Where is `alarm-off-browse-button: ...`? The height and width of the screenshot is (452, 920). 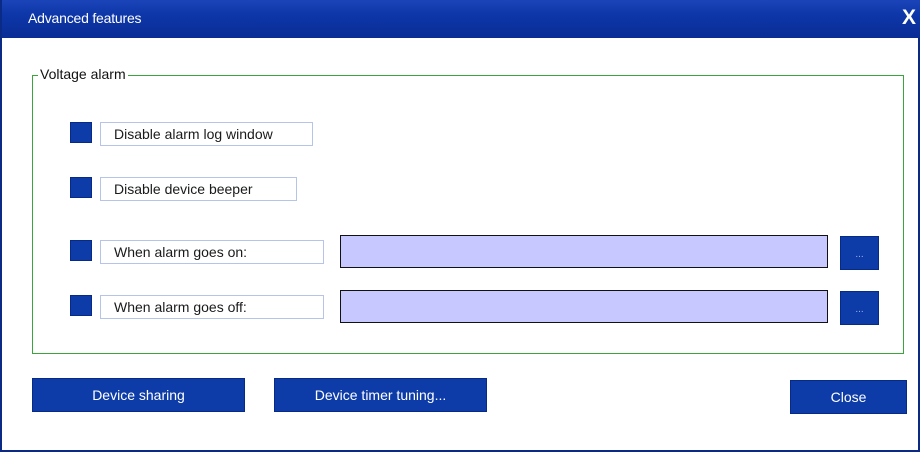 alarm-off-browse-button: ... is located at coordinates (859, 308).